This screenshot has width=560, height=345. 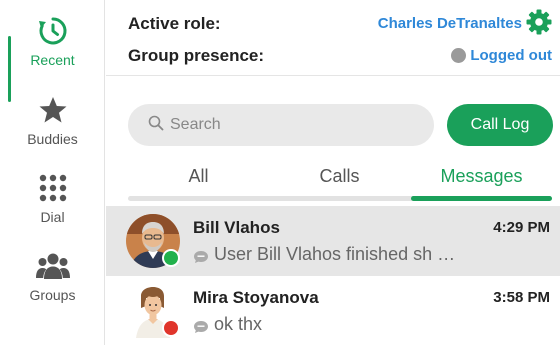 What do you see at coordinates (53, 188) in the screenshot?
I see `dialpad-icon` at bounding box center [53, 188].